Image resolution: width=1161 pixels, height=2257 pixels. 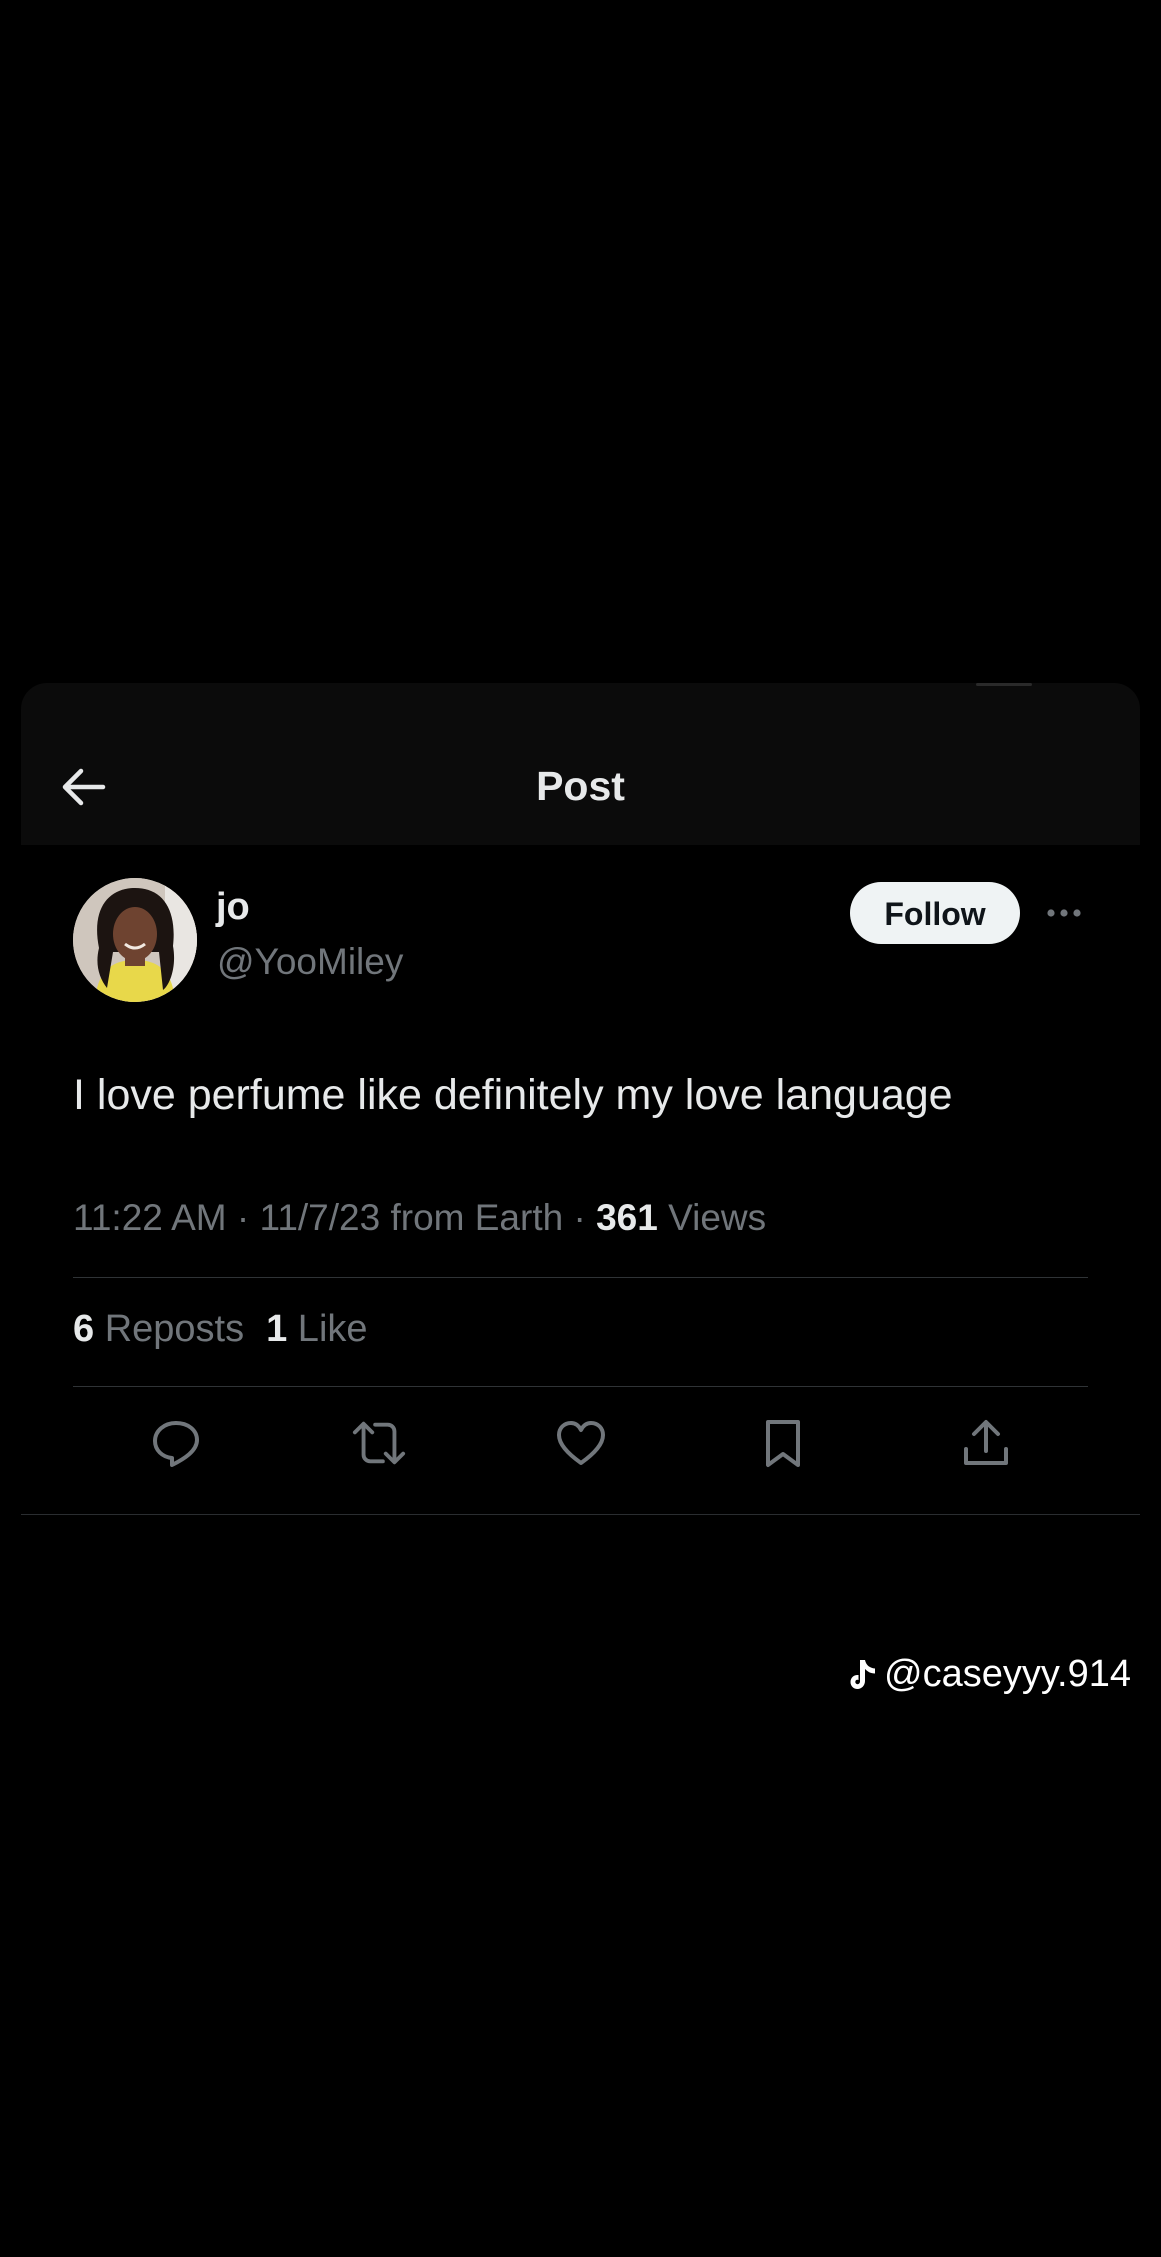 I want to click on follow-button: Follow, so click(x=935, y=913).